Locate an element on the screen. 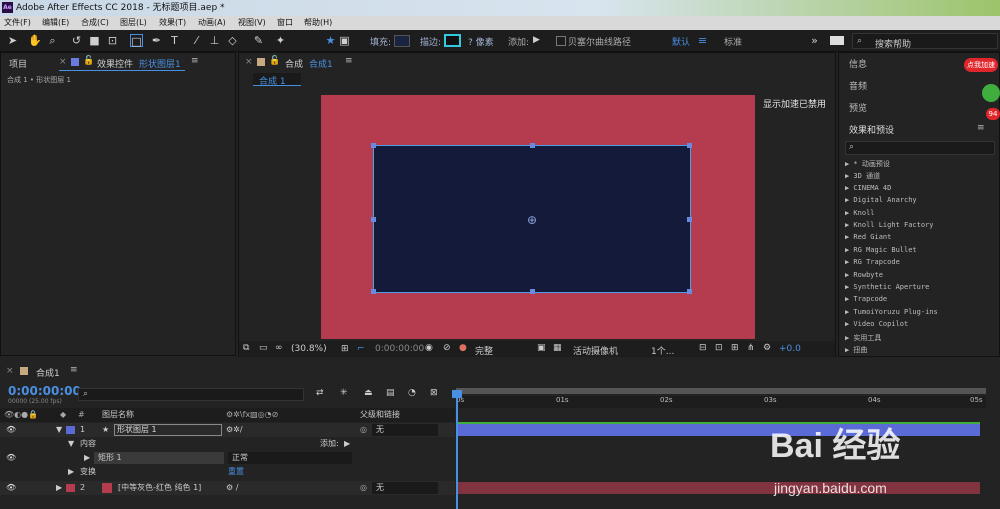  tab-effect-controls: 效果控件 is located at coordinates (115, 63).